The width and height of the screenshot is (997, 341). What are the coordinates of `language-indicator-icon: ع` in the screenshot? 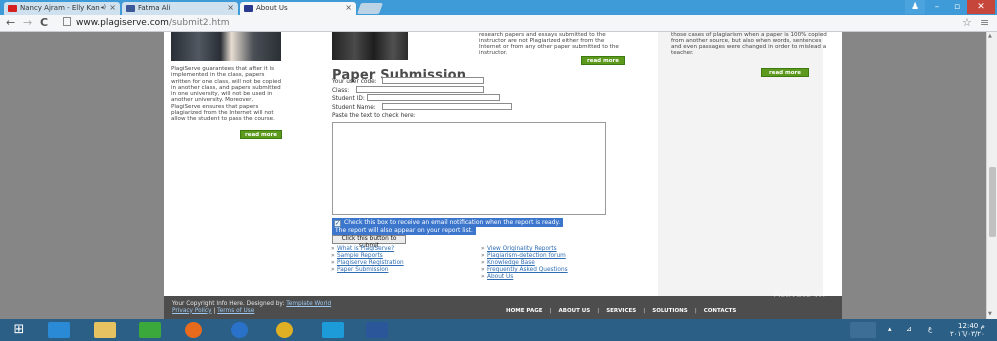 It's located at (930, 329).